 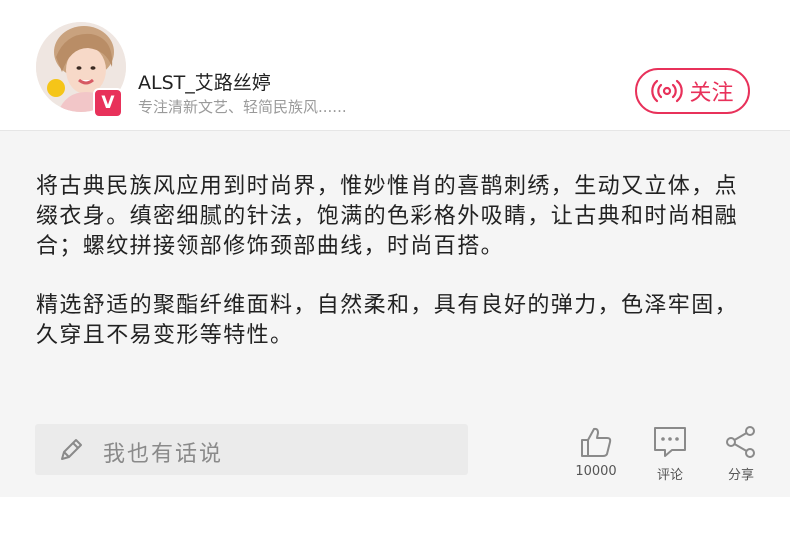 I want to click on follow-label: 关注, so click(x=711, y=93).